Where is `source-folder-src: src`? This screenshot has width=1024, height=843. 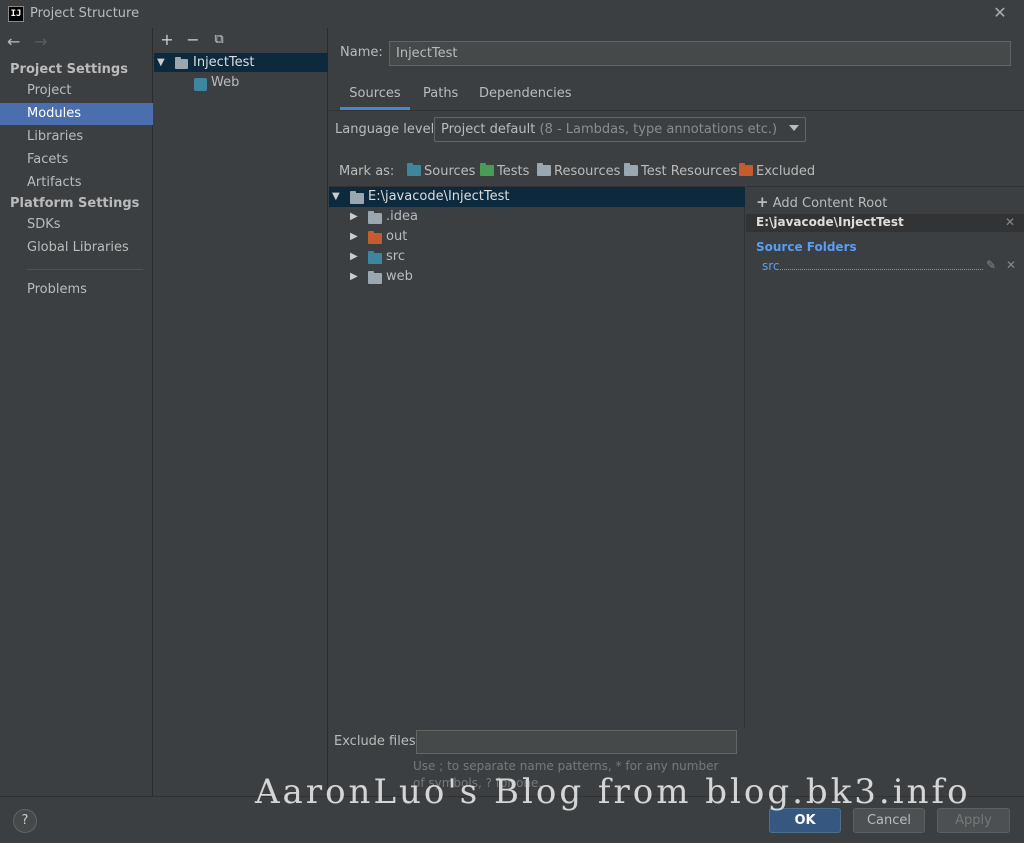 source-folder-src: src is located at coordinates (771, 266).